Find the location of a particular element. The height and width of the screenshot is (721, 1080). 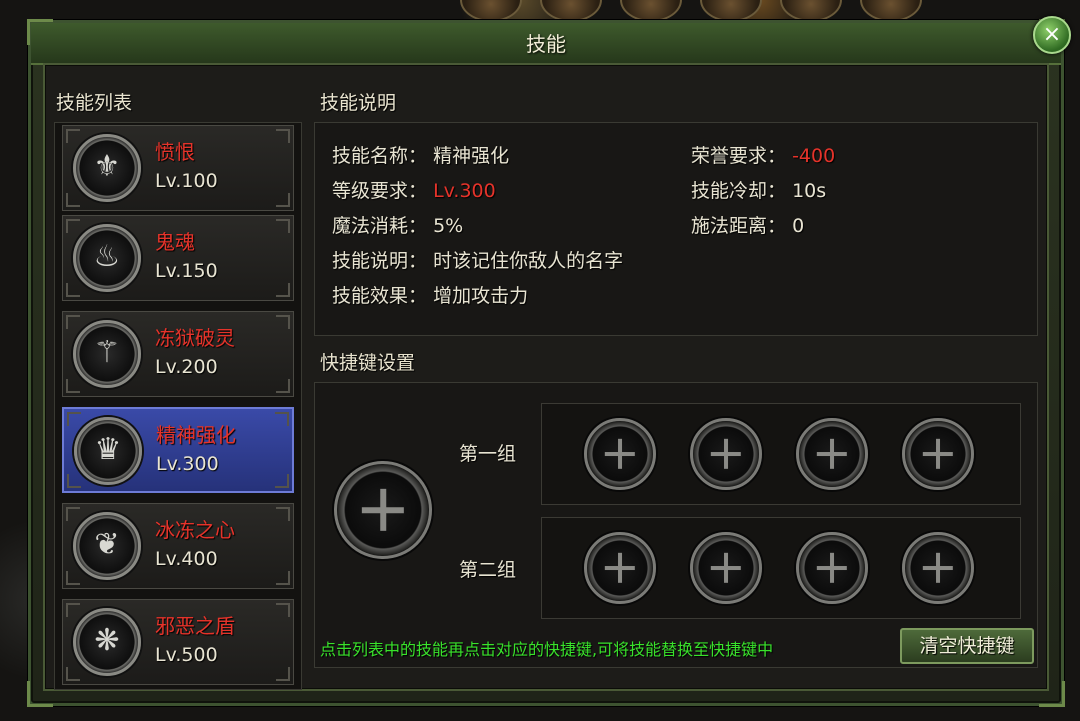

skill-item-fenhen: ⚜ 愤恨 Lv.100 is located at coordinates (178, 168).